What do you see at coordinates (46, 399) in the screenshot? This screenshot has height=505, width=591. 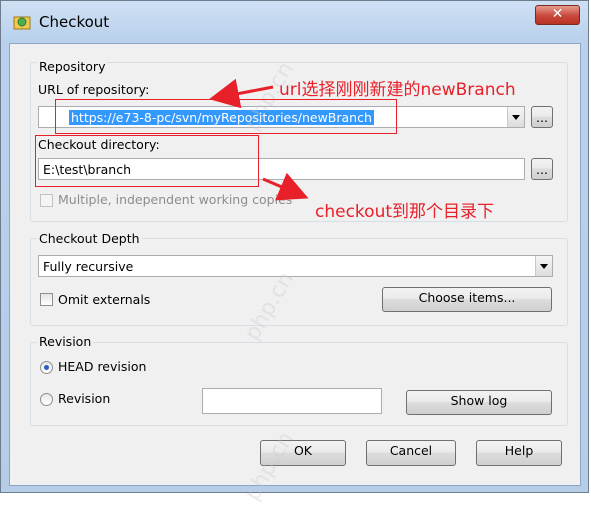 I see `revision-radio` at bounding box center [46, 399].